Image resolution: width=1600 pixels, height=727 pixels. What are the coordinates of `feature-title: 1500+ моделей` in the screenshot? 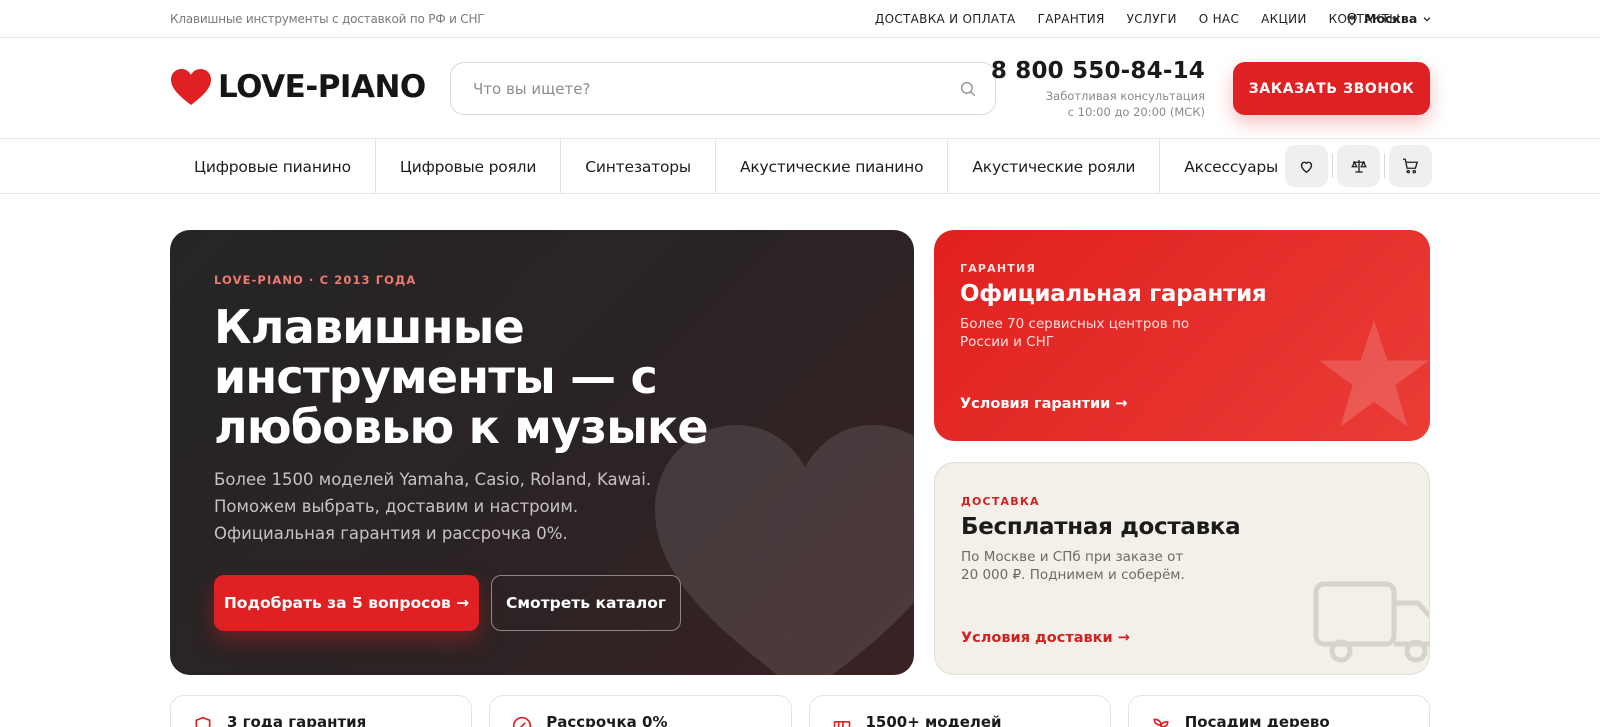 It's located at (933, 720).